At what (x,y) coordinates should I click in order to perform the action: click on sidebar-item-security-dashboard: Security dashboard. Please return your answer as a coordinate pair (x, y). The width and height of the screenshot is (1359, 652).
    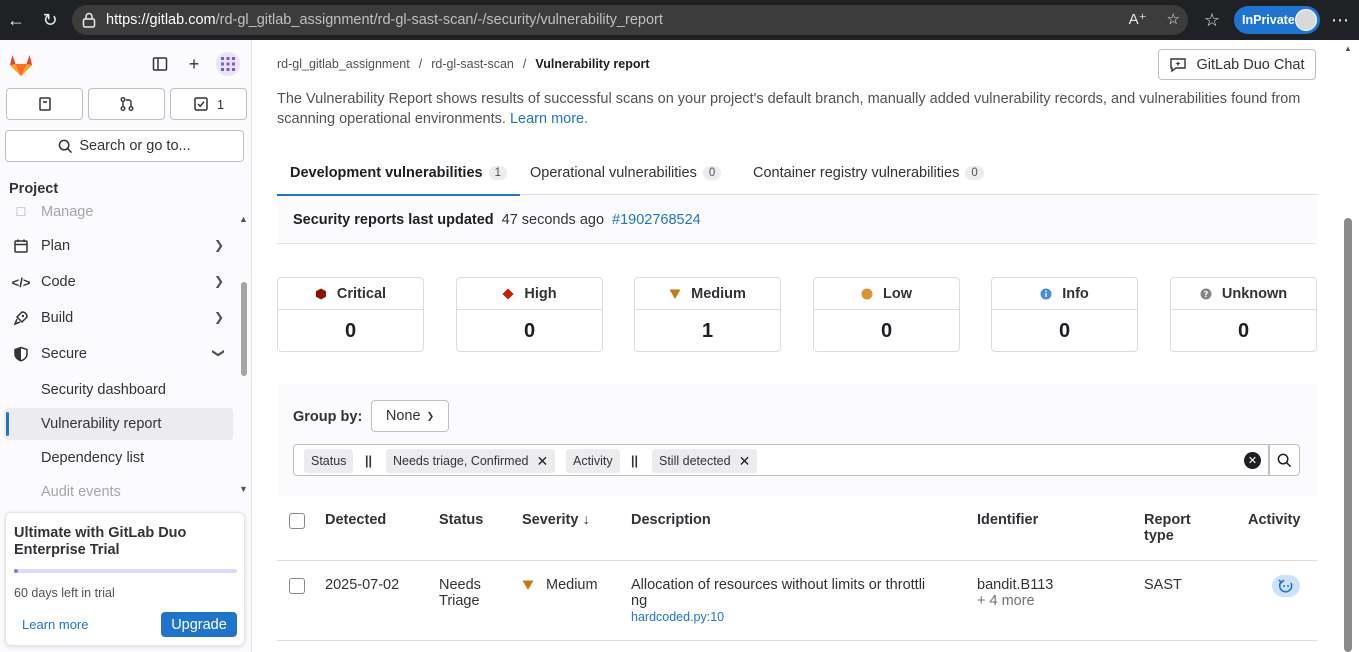
    Looking at the image, I should click on (118, 390).